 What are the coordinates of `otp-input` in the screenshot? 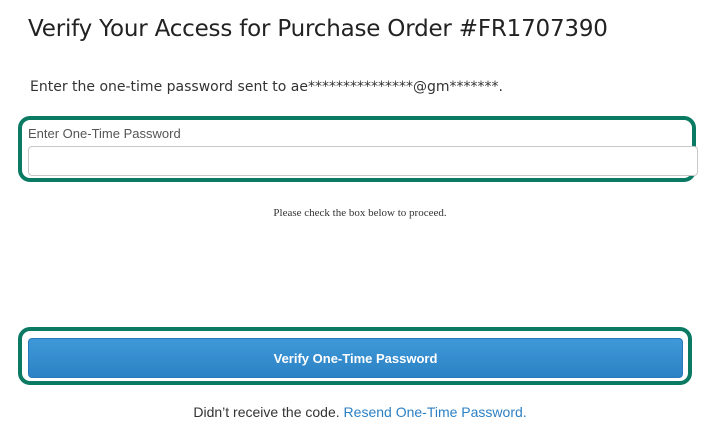 It's located at (363, 161).